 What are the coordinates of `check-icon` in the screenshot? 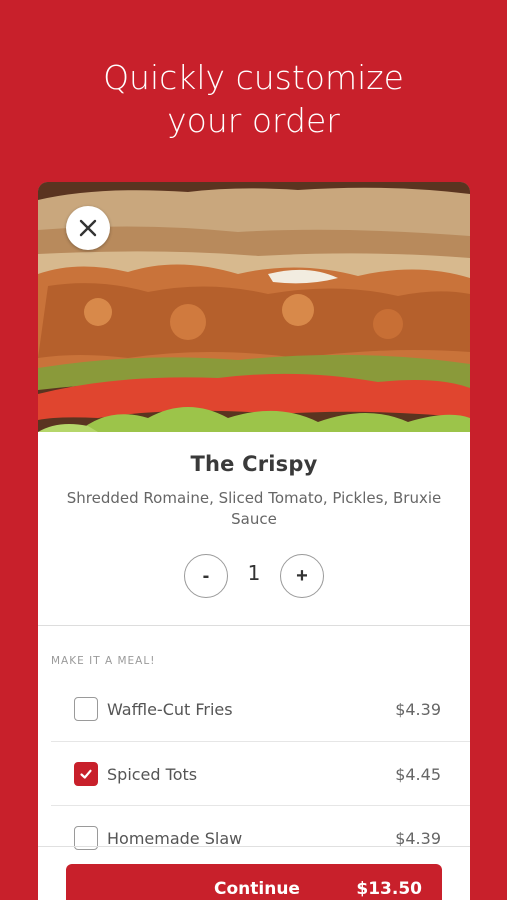 It's located at (86, 774).